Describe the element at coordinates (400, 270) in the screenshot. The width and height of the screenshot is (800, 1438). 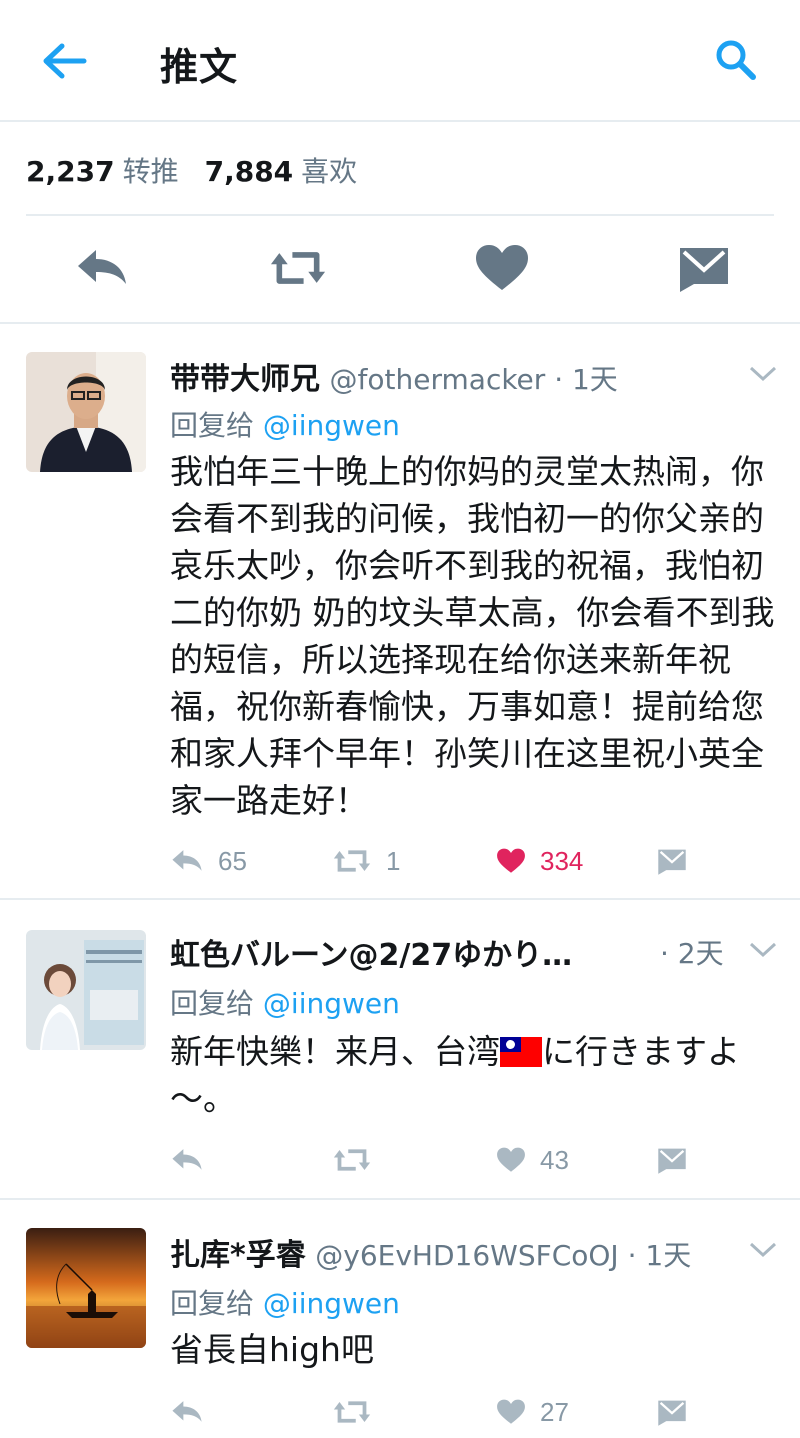
I see `tweet-action-bar` at that location.